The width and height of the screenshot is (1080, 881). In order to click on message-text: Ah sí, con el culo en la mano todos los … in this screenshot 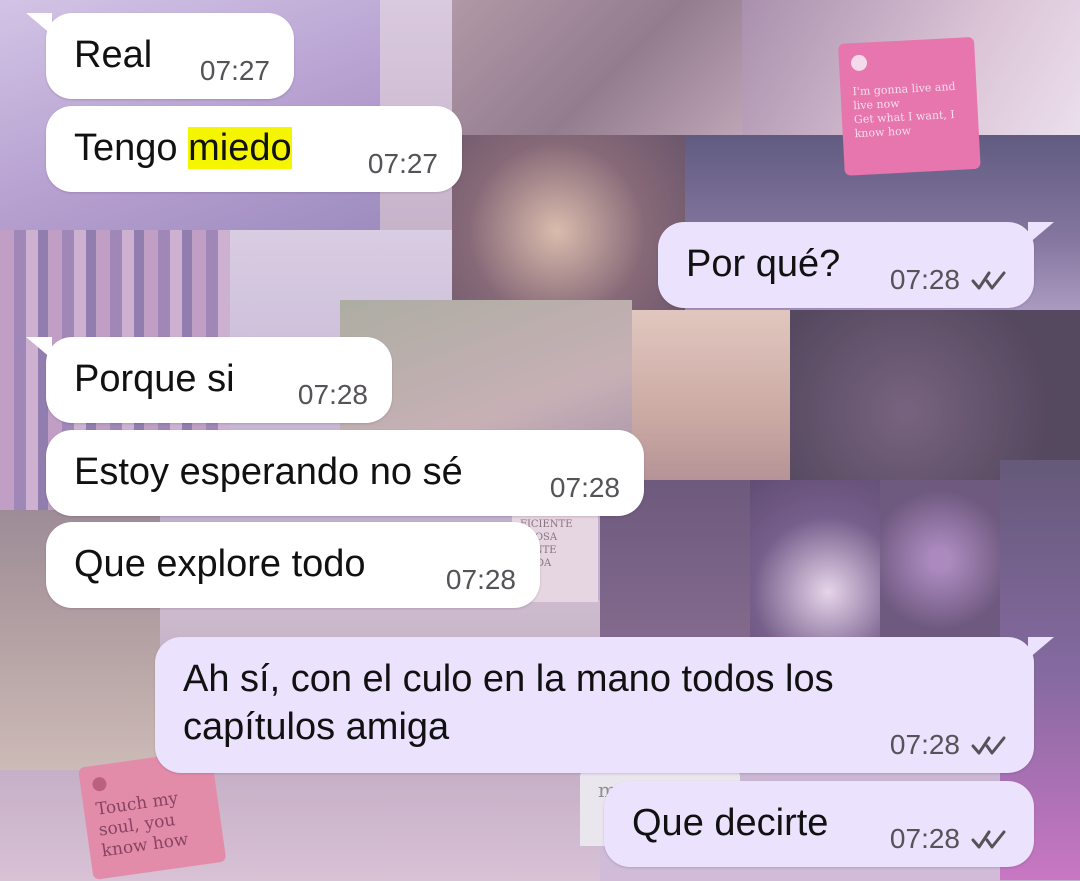, I will do `click(578, 703)`.